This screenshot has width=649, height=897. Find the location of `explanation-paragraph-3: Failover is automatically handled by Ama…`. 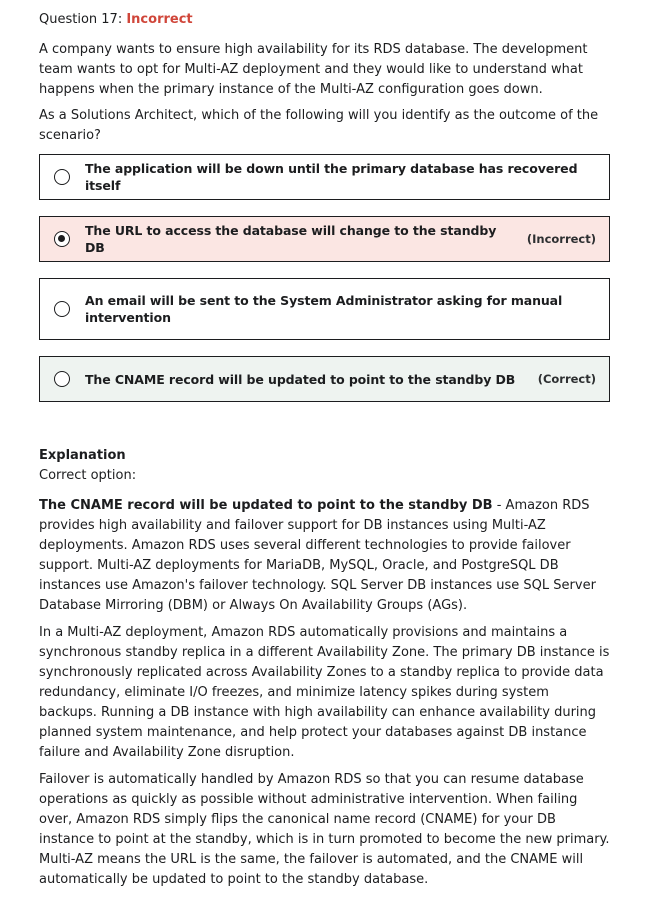

explanation-paragraph-3: Failover is automatically handled by Ama… is located at coordinates (324, 829).